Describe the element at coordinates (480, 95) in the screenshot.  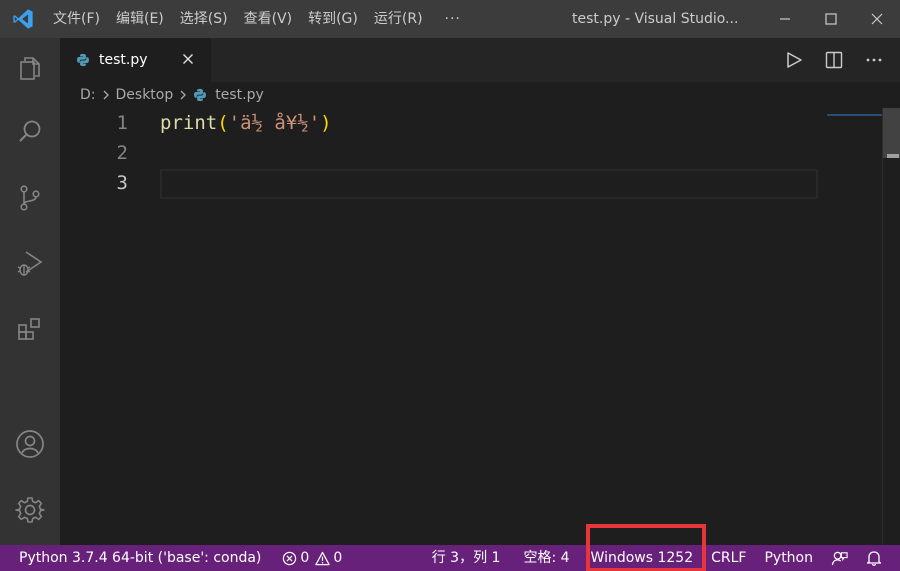
I see `breadcrumb: D: Desktop test.py` at that location.